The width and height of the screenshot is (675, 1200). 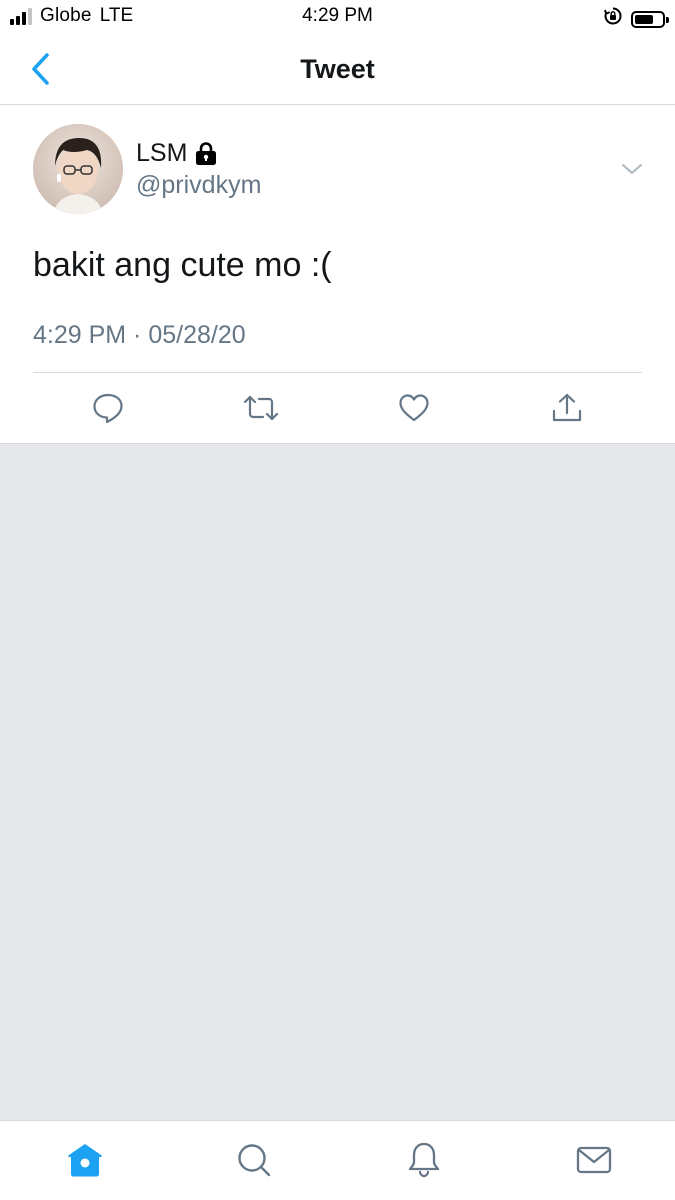 I want to click on more-options-button, so click(x=632, y=169).